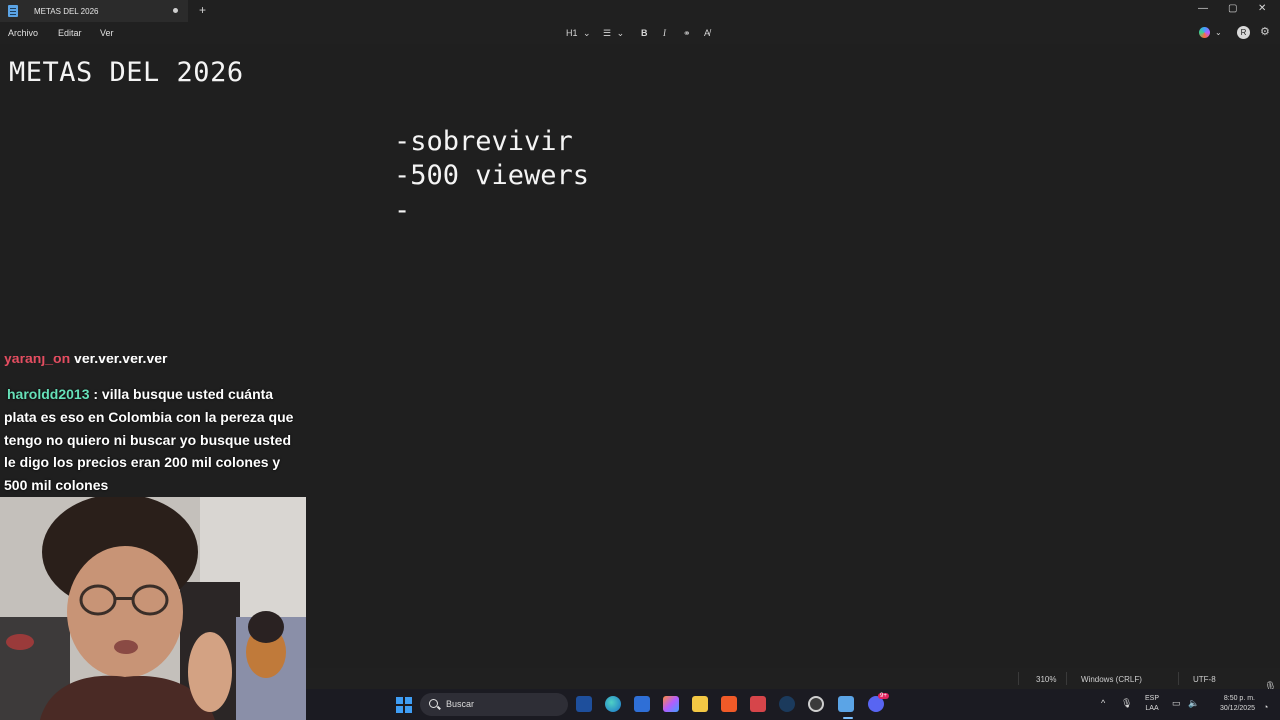  Describe the element at coordinates (1239, 698) in the screenshot. I see `clock-time: 8:50 p. m.` at that location.